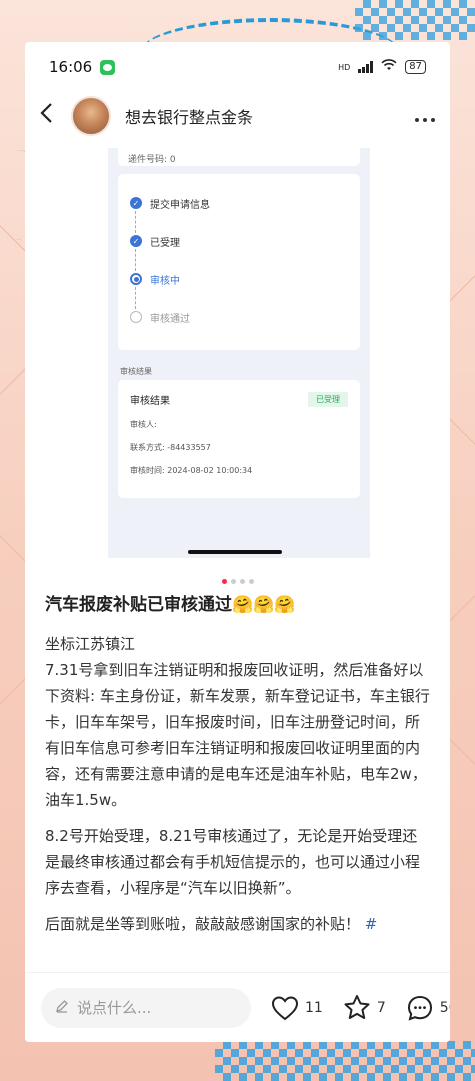 The width and height of the screenshot is (475, 1081). What do you see at coordinates (415, 67) in the screenshot?
I see `battery-indicator: 87` at bounding box center [415, 67].